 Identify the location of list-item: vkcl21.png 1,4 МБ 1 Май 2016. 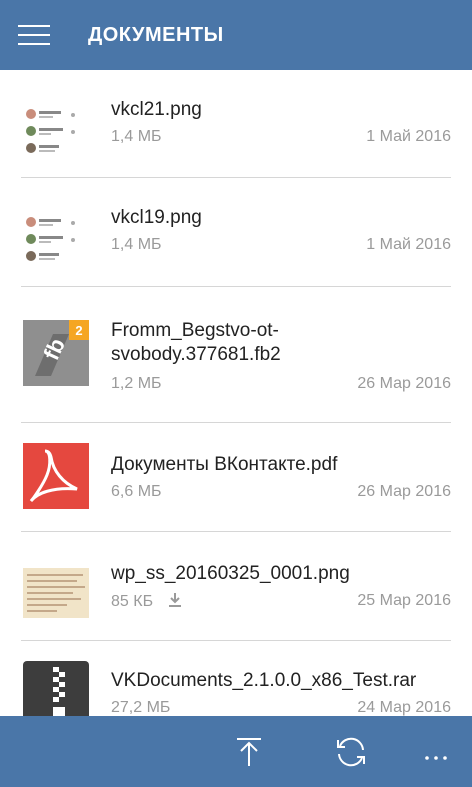
(236, 124).